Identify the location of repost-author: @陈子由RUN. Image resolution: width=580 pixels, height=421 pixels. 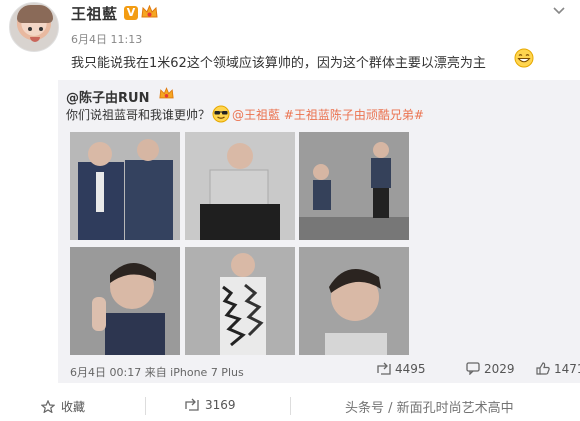
(107, 96).